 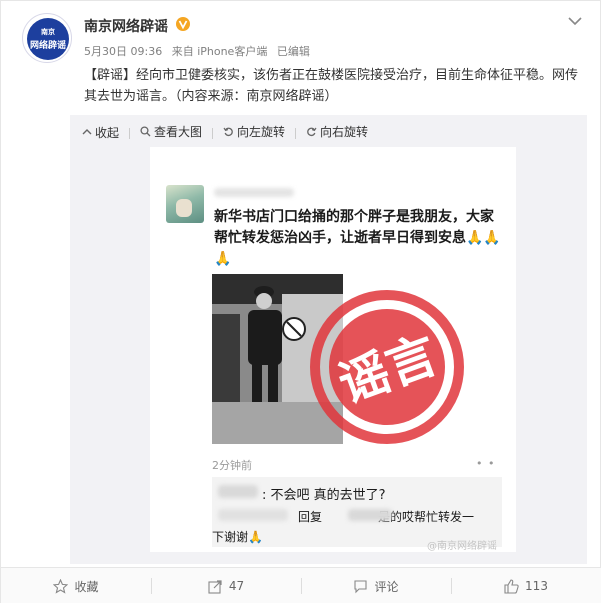 I want to click on post-meta: 5月30日 09:36 来自 iPhone客户端 已编辑, so click(x=200, y=51).